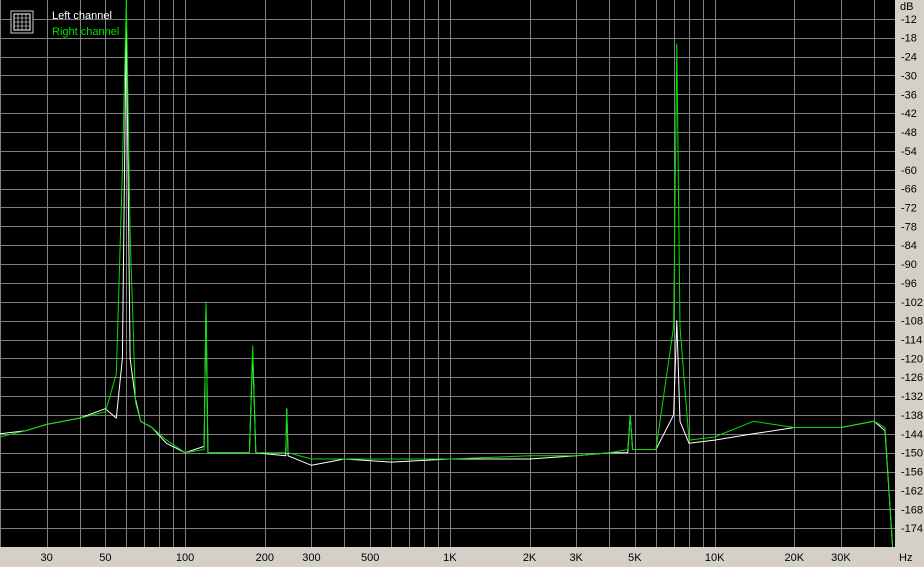  I want to click on y-tick-label: -126, so click(912, 378).